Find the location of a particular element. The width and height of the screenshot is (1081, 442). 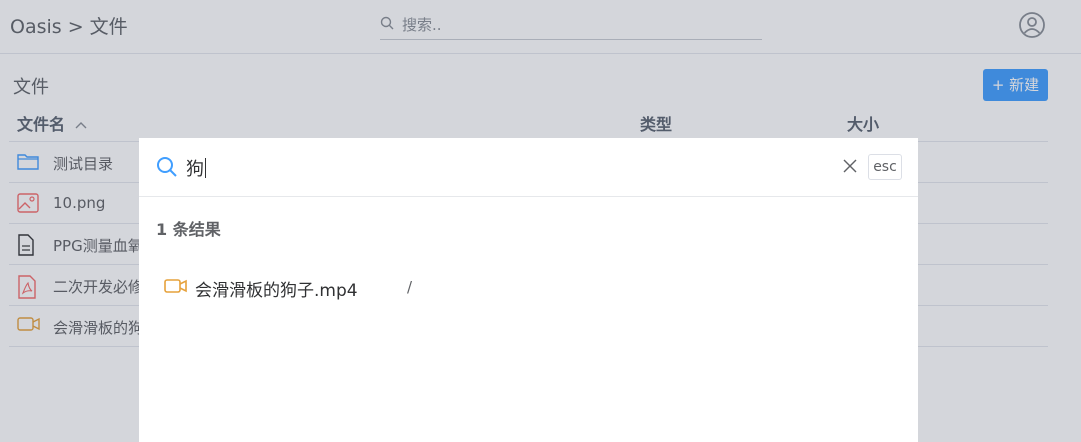

search-result-item: 会滑滑板的狗子.mp4 / is located at coordinates (528, 288).